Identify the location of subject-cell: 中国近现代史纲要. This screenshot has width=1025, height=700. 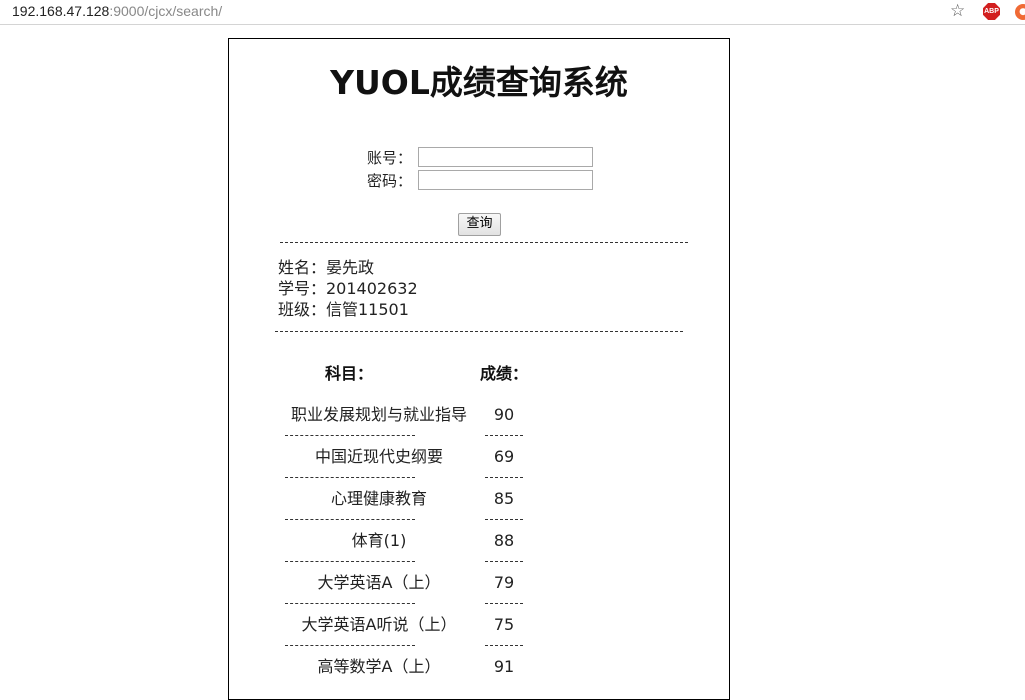
(378, 456).